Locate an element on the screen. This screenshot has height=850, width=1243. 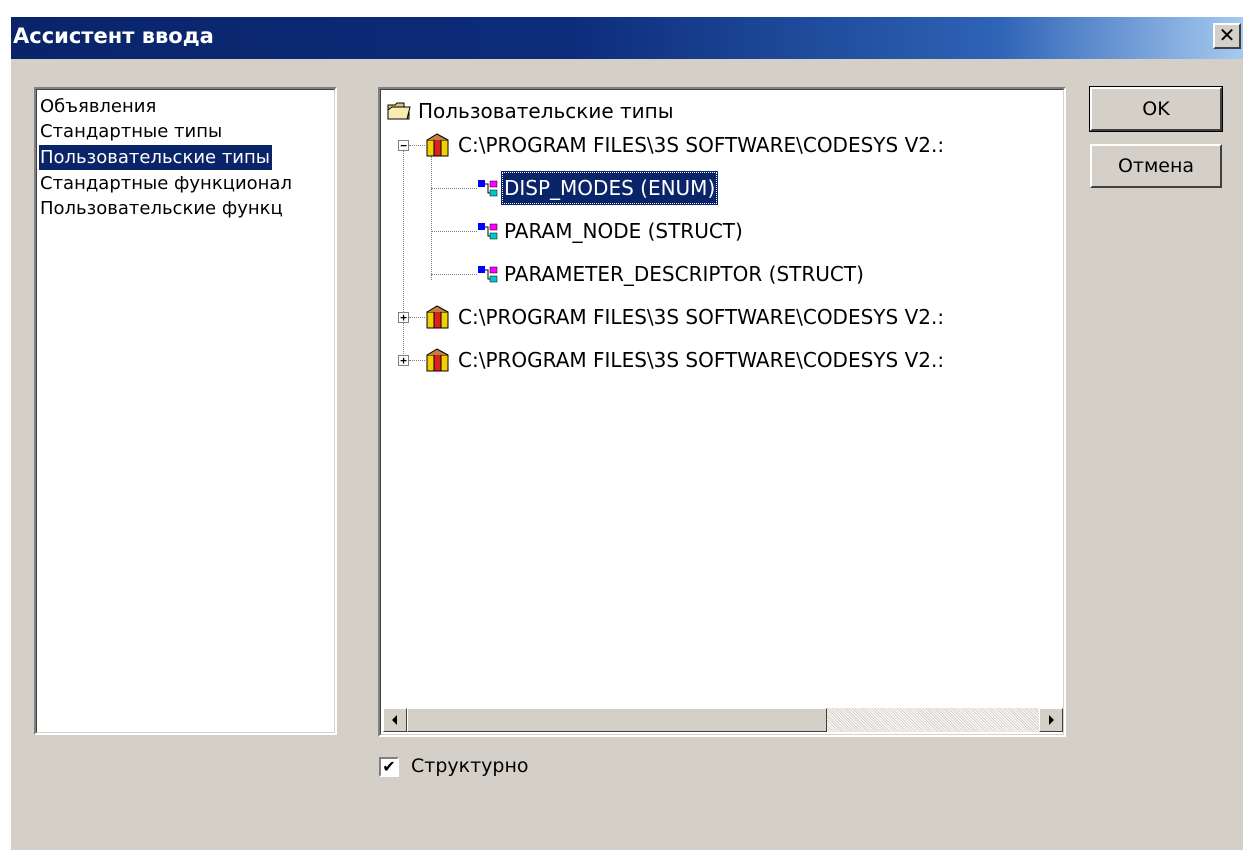
arrow-left-icon is located at coordinates (394, 720).